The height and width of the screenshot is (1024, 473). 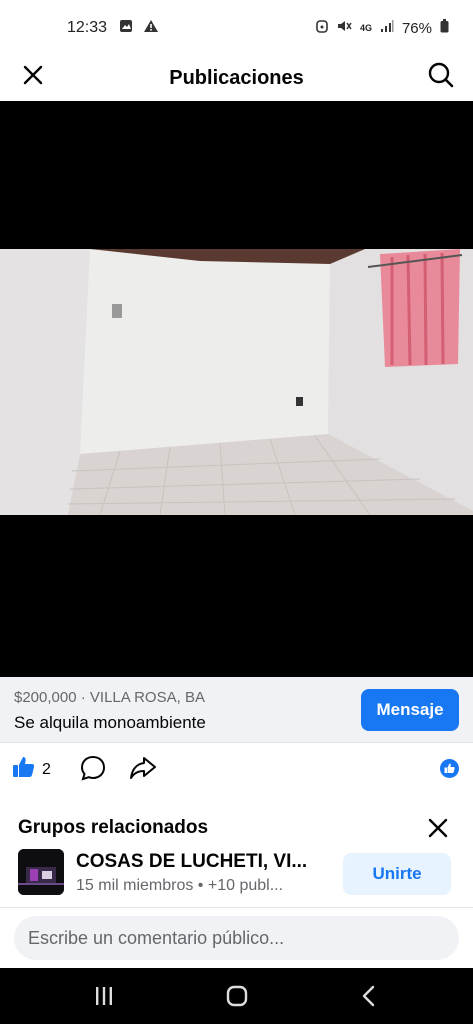 What do you see at coordinates (151, 28) in the screenshot?
I see `warning-icon` at bounding box center [151, 28].